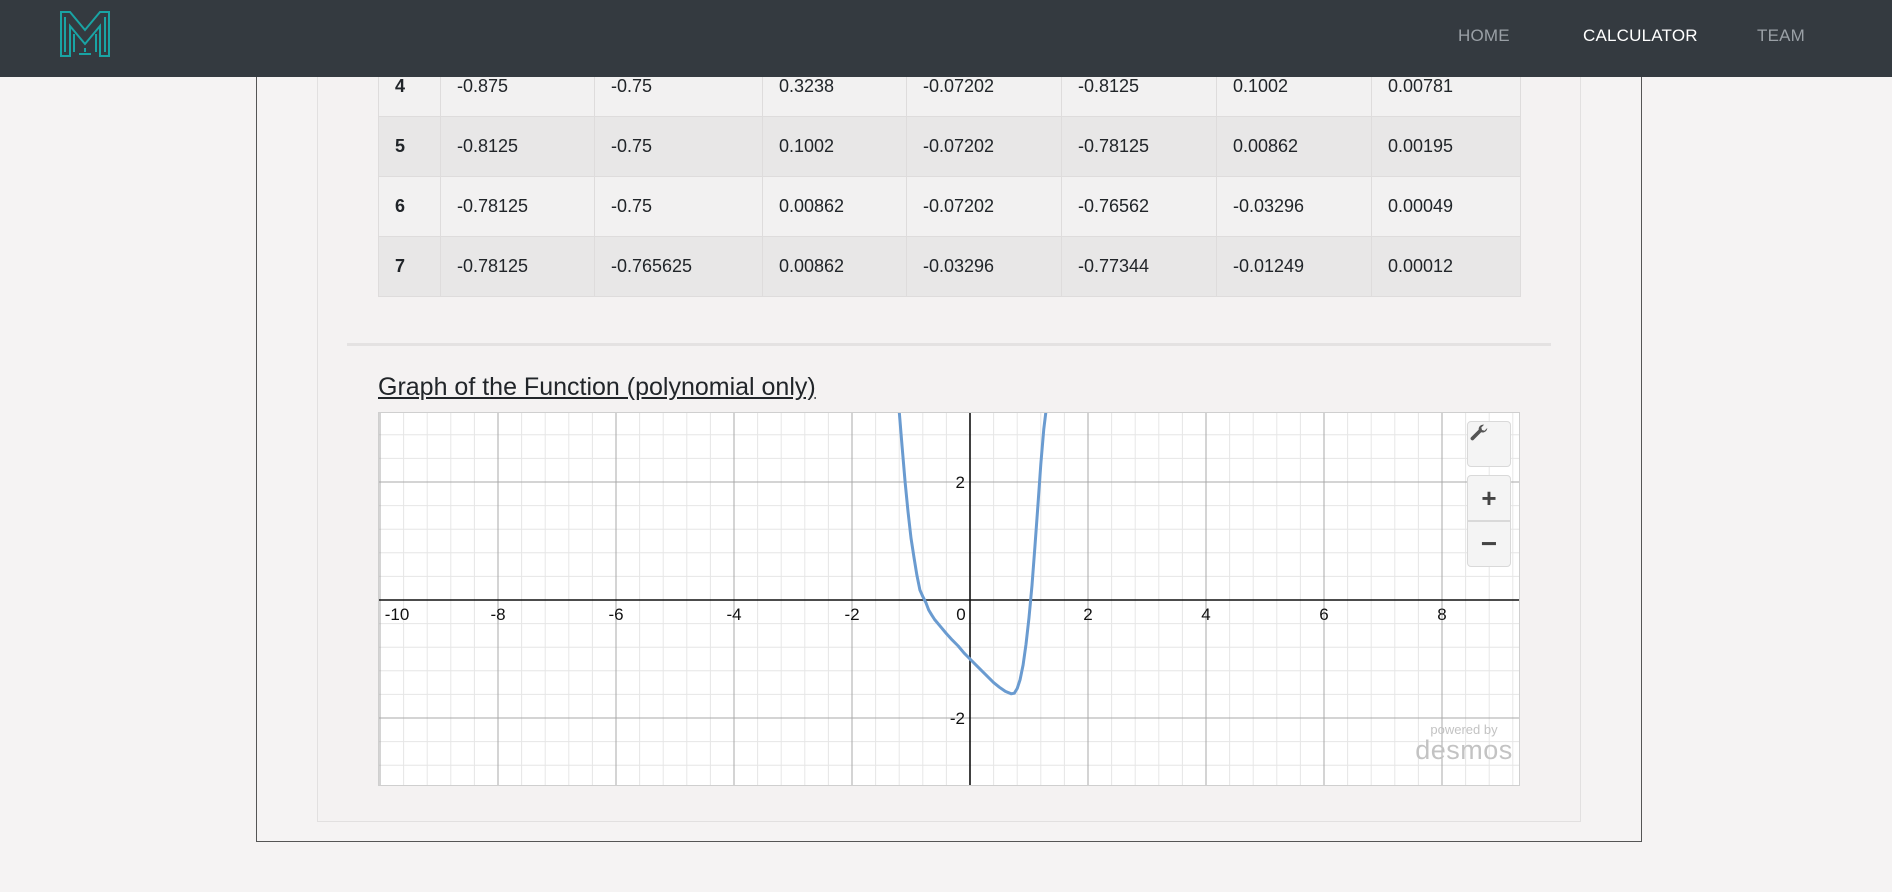 The width and height of the screenshot is (1892, 892). What do you see at coordinates (409, 146) in the screenshot?
I see `table-cell: 5` at bounding box center [409, 146].